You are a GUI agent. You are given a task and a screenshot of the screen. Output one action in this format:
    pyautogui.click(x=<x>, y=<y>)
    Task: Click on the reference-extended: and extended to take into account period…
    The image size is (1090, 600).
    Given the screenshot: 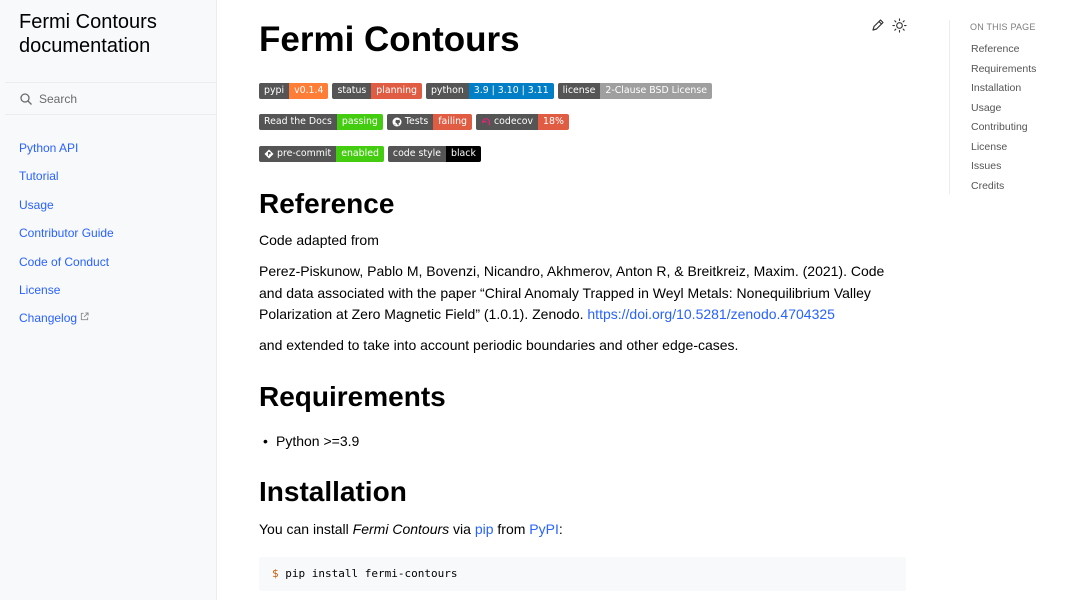 What is the action you would take?
    pyautogui.click(x=499, y=345)
    